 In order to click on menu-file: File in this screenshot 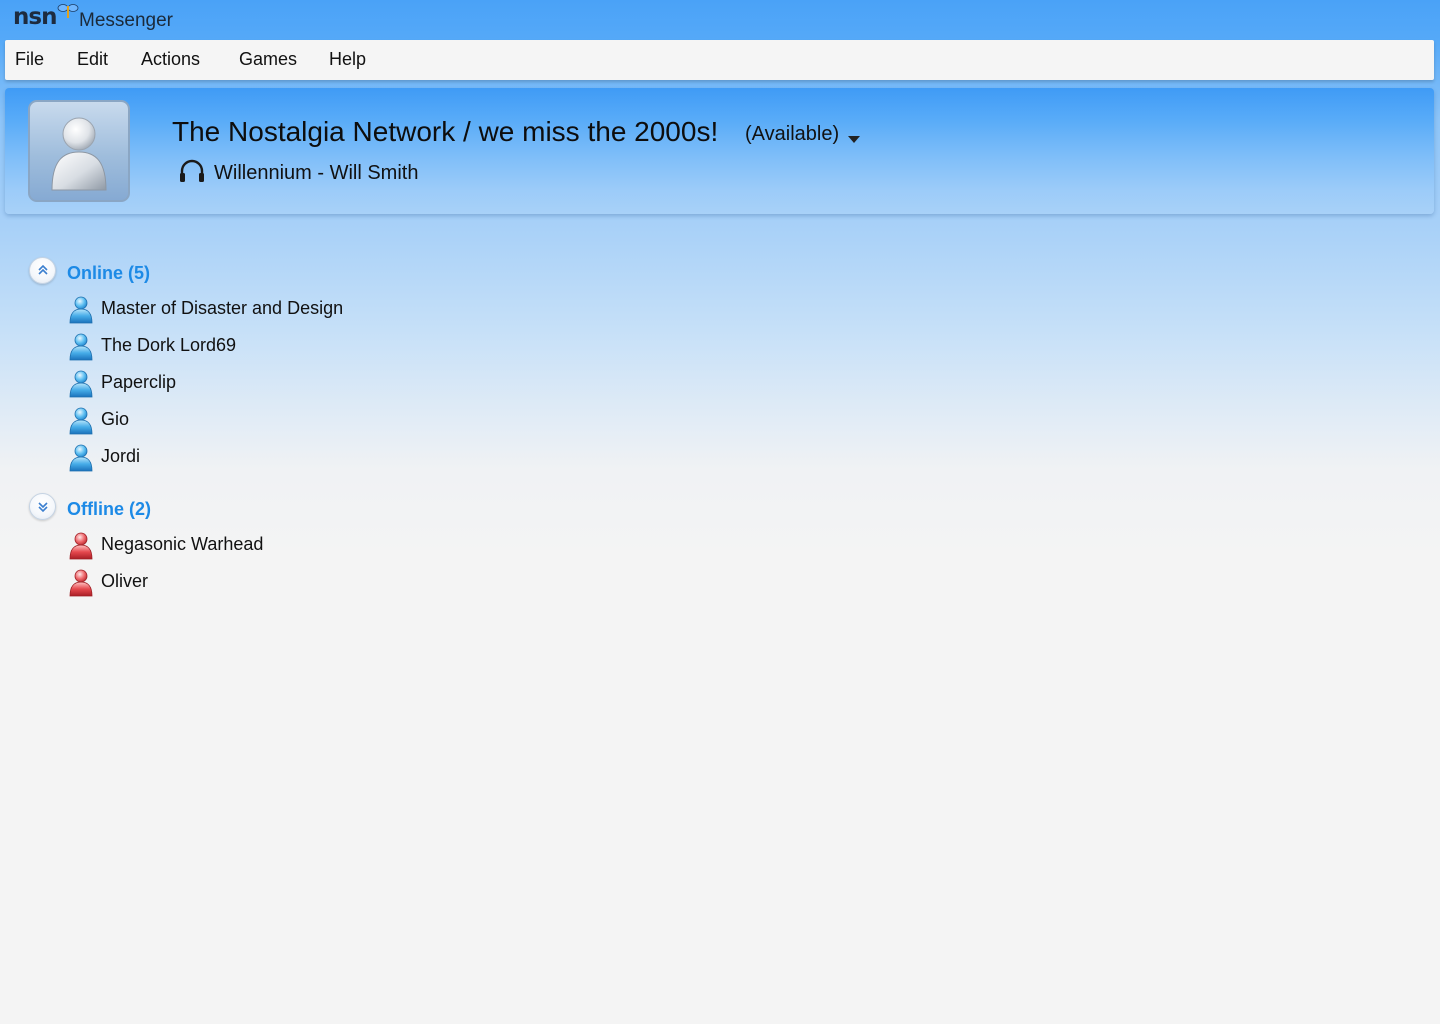, I will do `click(29, 59)`.